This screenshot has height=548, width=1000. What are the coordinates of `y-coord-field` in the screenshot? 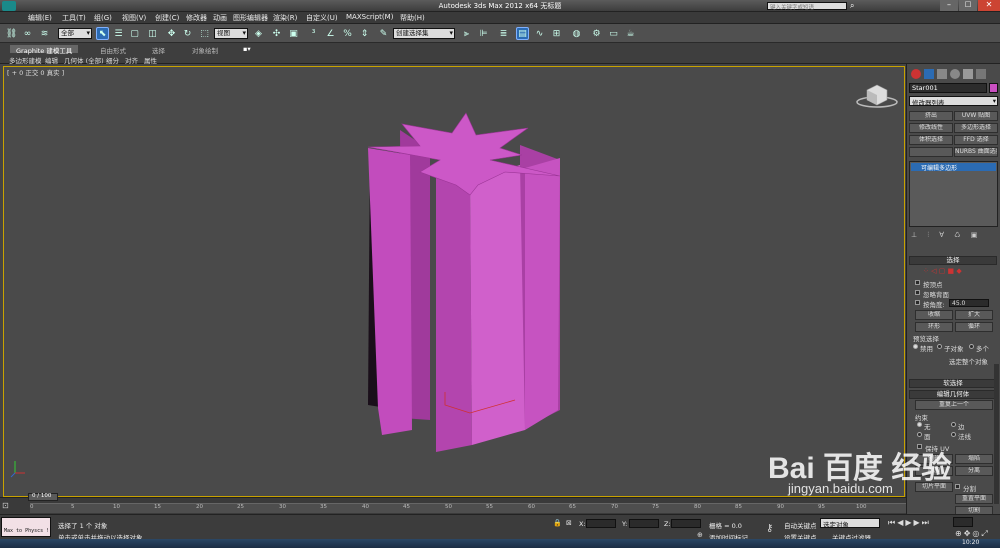 It's located at (644, 523).